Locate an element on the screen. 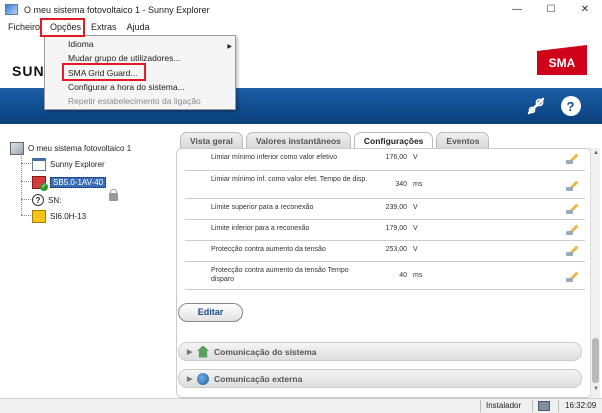  warning-device-icon is located at coordinates (39, 216).